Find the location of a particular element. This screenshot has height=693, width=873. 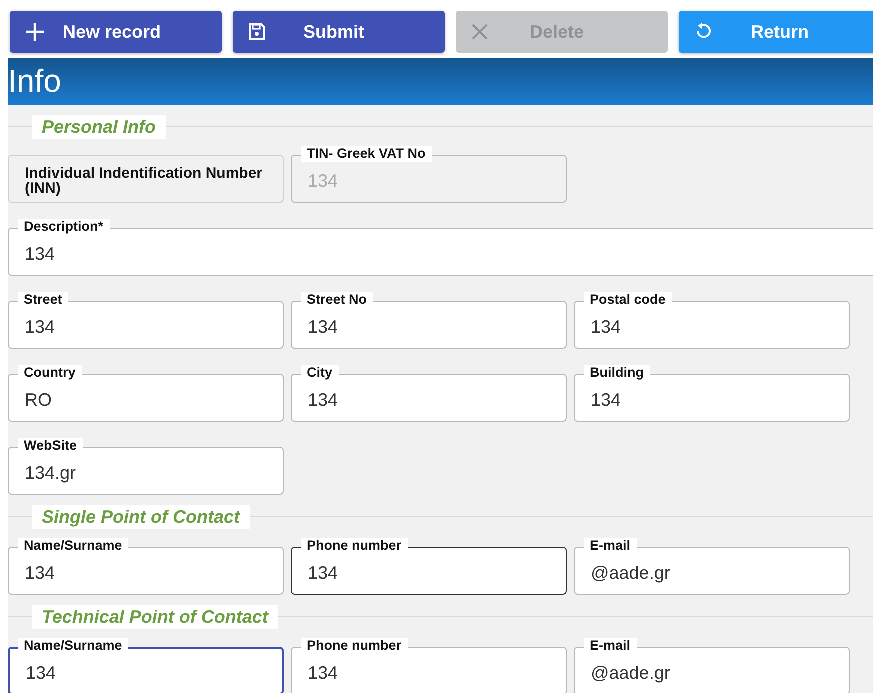

section-title: Single Point of Contact is located at coordinates (141, 517).